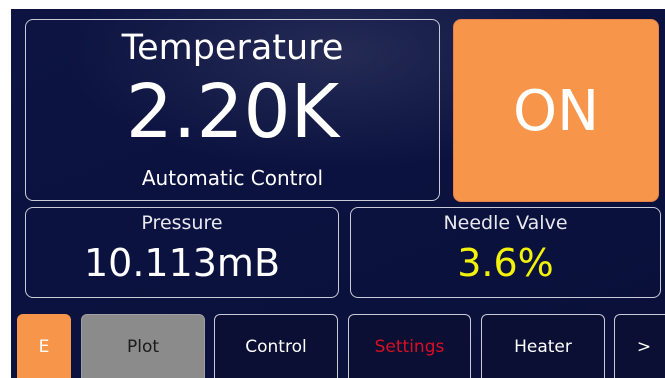 This screenshot has width=665, height=378. What do you see at coordinates (182, 263) in the screenshot?
I see `pressure-value: 10.113mB` at bounding box center [182, 263].